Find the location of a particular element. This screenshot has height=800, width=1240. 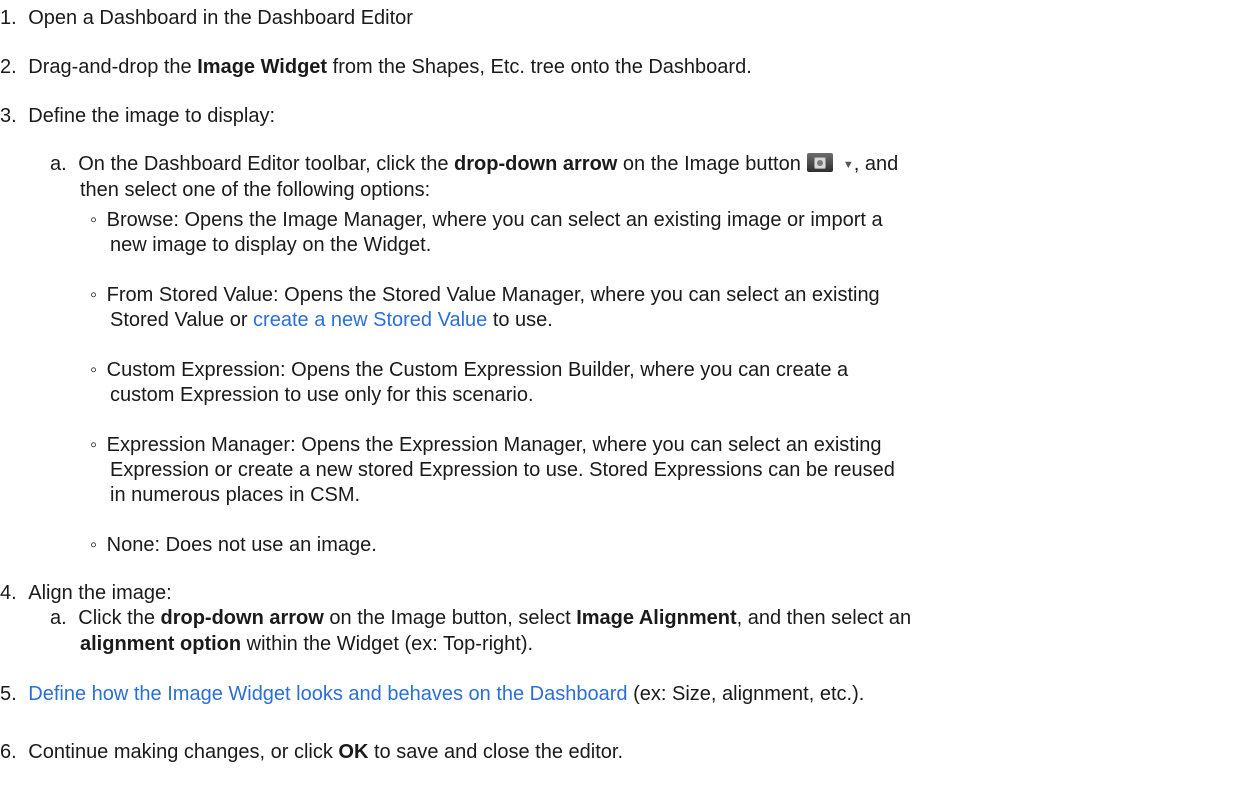

step-3: 3. Define the image to display: is located at coordinates (137, 116).